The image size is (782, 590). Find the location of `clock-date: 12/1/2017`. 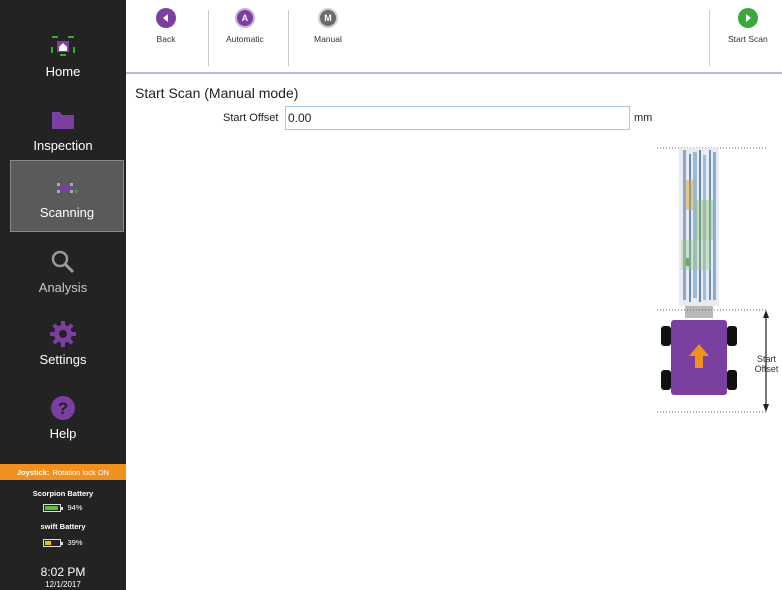

clock-date: 12/1/2017 is located at coordinates (63, 584).